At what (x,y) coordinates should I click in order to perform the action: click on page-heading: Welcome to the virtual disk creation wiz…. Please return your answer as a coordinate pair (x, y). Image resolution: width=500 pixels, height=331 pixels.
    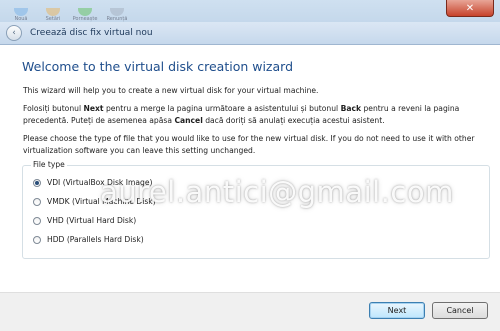
    Looking at the image, I should click on (158, 66).